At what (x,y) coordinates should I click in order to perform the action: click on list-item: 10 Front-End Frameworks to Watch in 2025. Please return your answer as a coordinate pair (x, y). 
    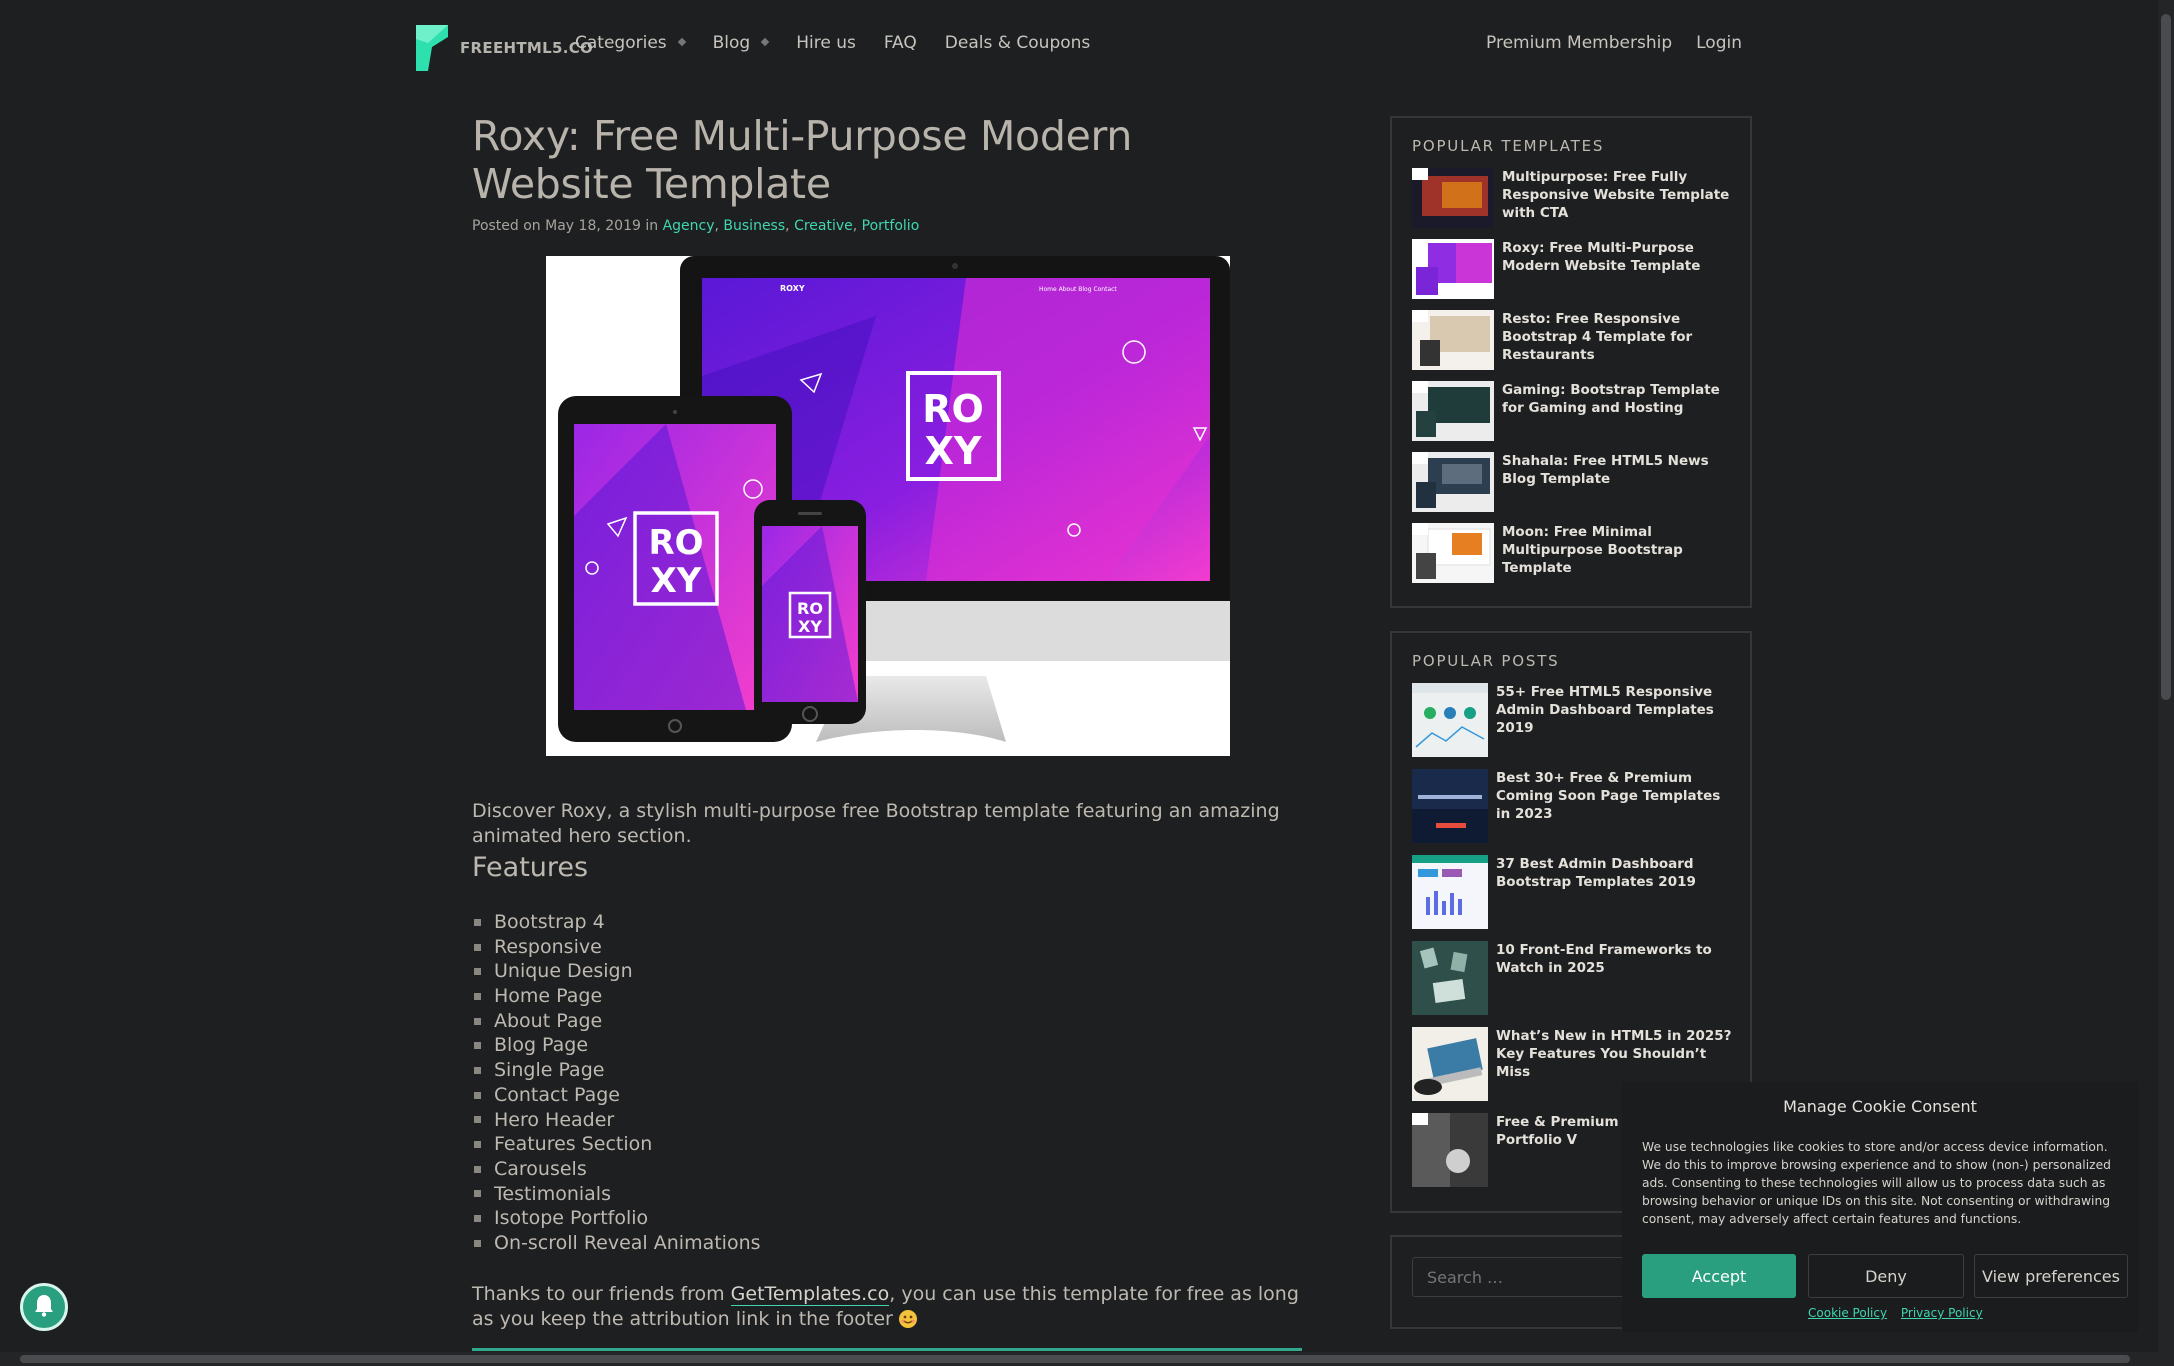
    Looking at the image, I should click on (1572, 978).